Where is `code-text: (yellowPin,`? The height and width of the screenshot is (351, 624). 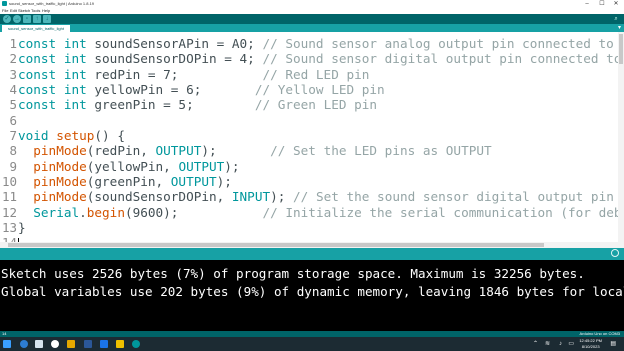 code-text: (yellowPin, is located at coordinates (132, 166).